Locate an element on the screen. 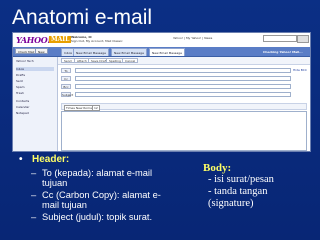 The height and width of the screenshot is (240, 320). subject-row: Subject is located at coordinates (184, 95).